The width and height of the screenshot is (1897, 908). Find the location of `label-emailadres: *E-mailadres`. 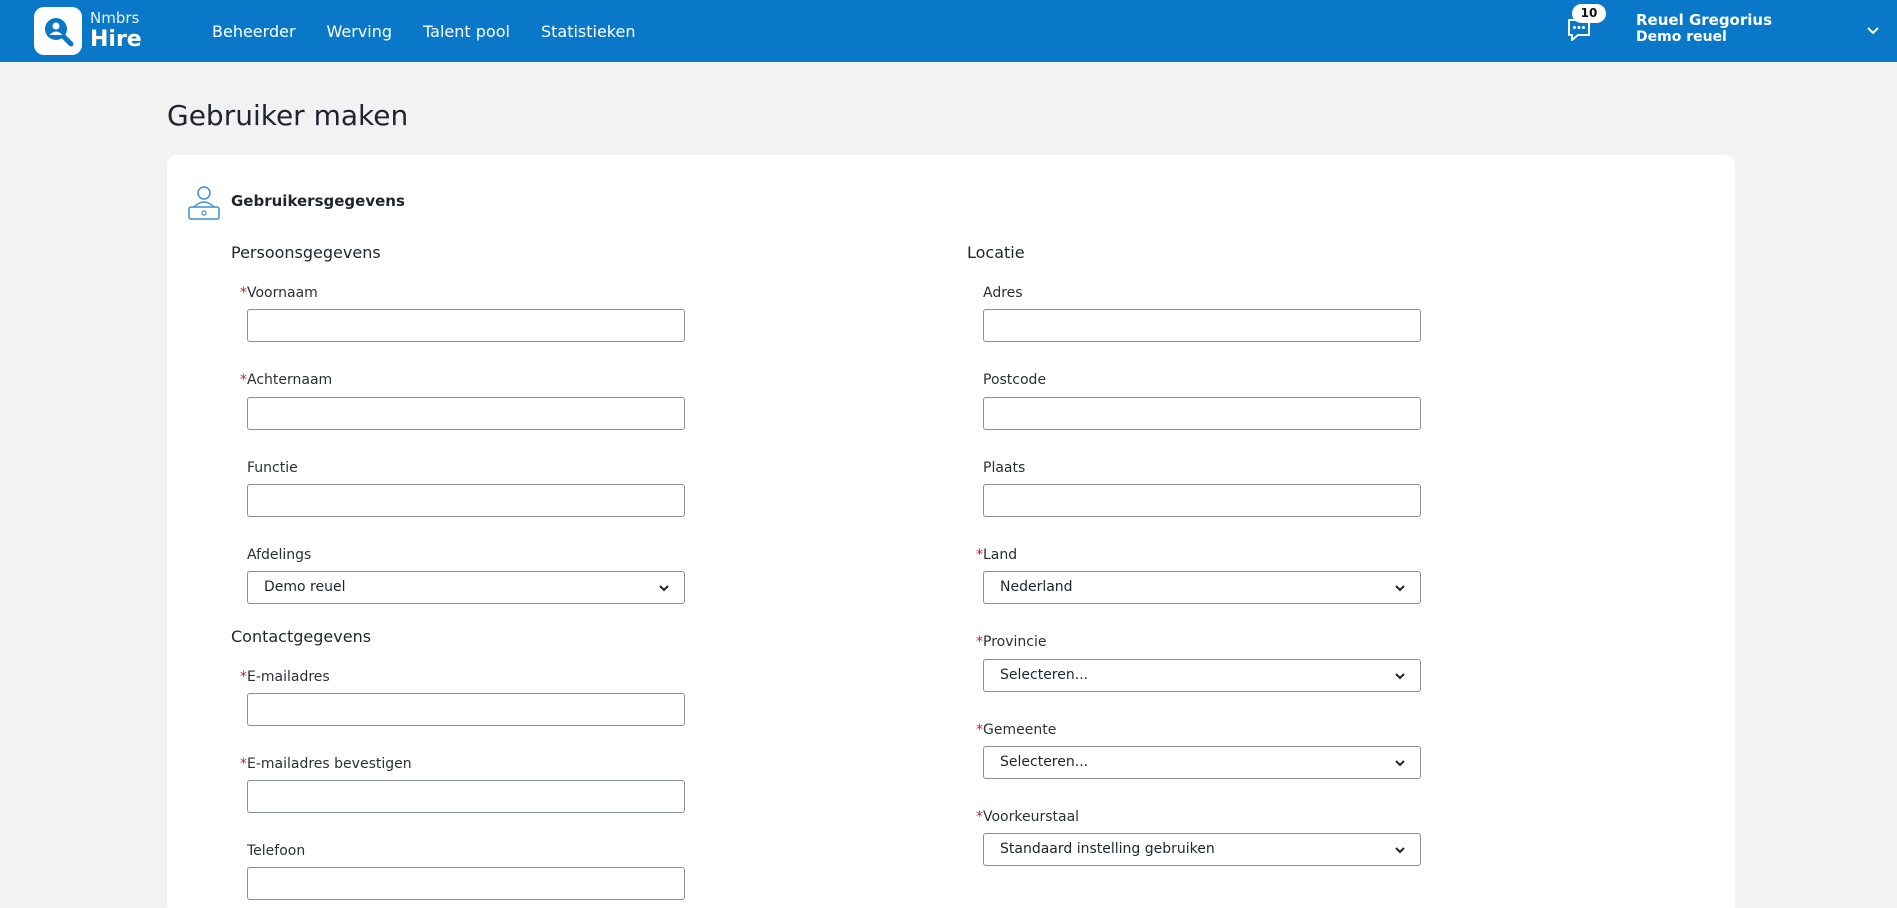

label-emailadres: *E-mailadres is located at coordinates (285, 677).